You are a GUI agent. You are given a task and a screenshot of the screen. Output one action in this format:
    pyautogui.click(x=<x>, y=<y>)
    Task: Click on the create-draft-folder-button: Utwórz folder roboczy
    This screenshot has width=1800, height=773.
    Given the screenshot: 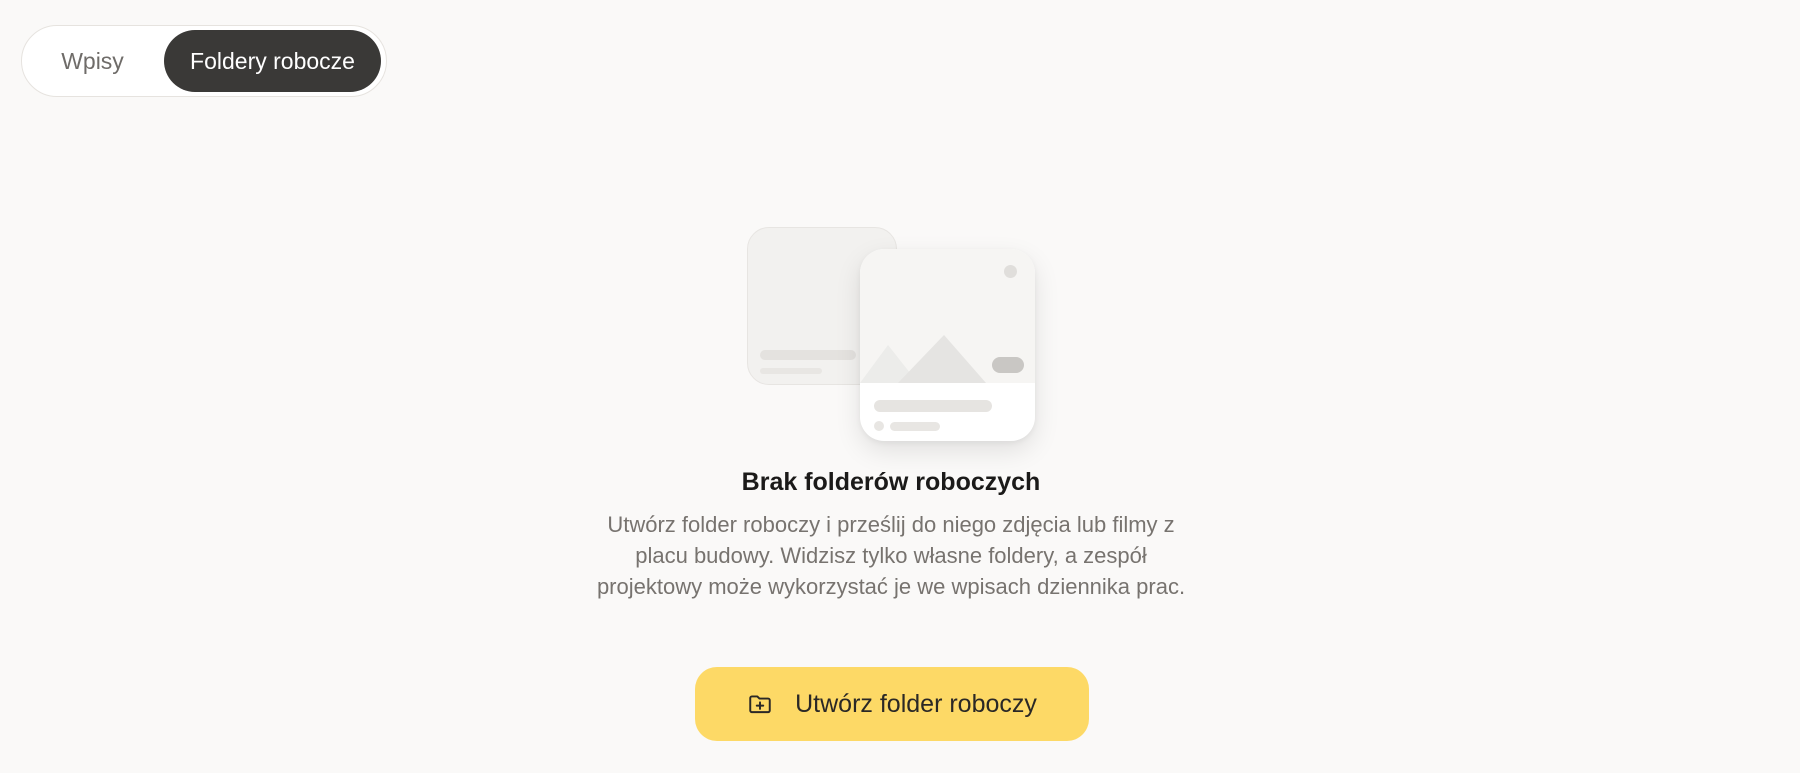 What is the action you would take?
    pyautogui.click(x=892, y=704)
    